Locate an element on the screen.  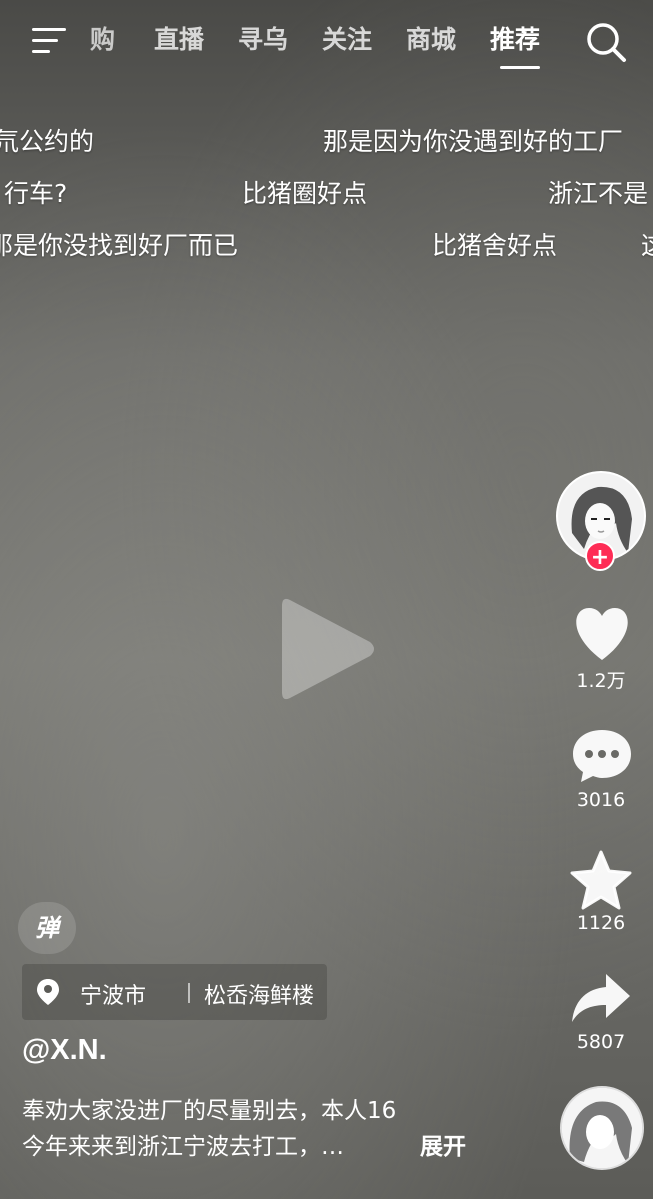
location-divider is located at coordinates (189, 993).